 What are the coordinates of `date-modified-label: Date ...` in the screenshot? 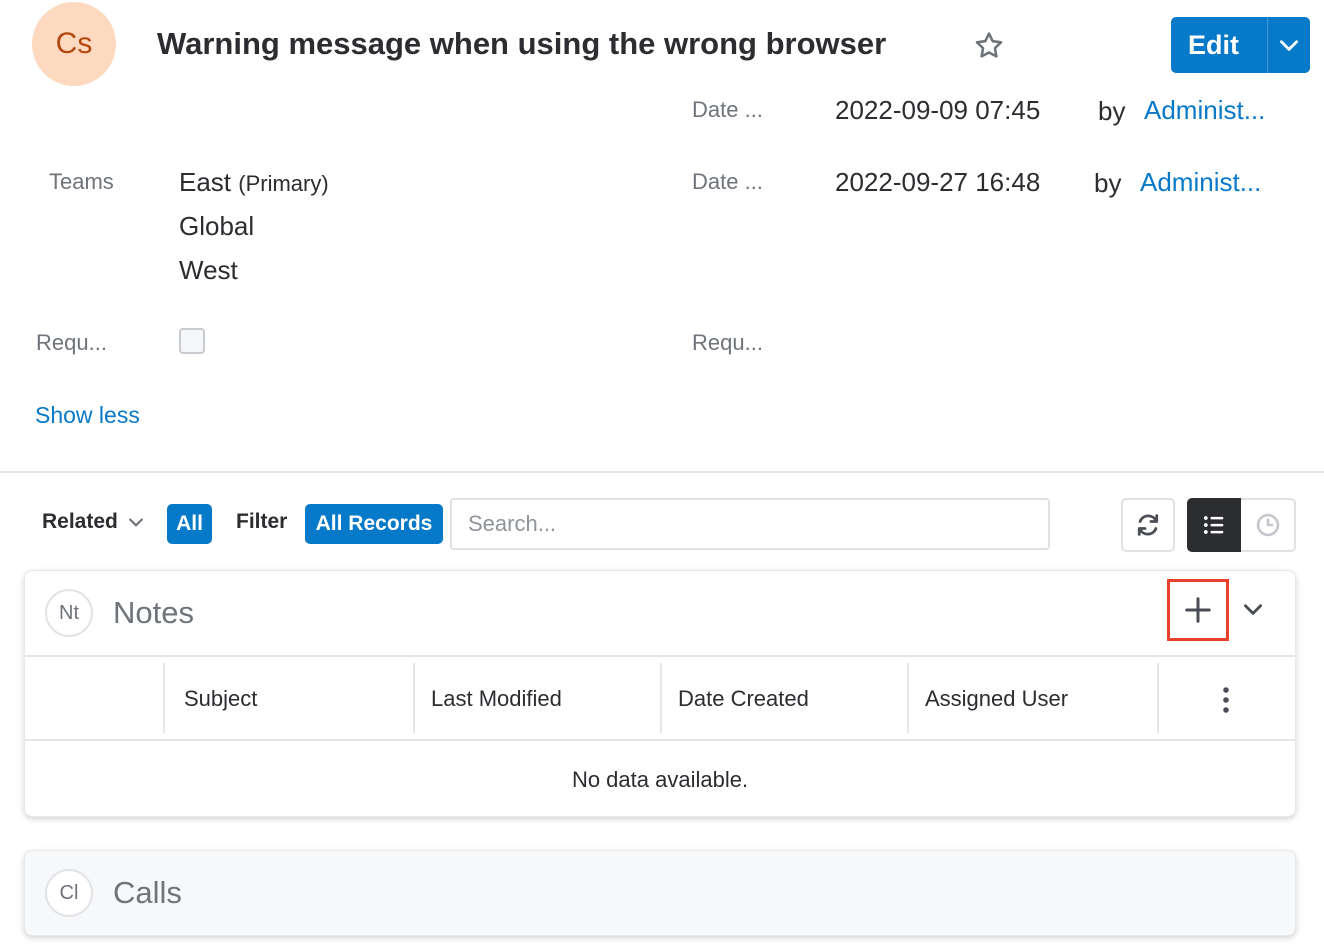 It's located at (727, 181).